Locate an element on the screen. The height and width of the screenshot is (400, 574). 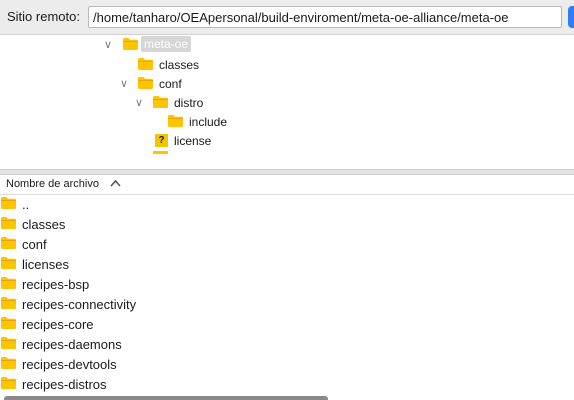
tree-item-classes: classes is located at coordinates (287, 64).